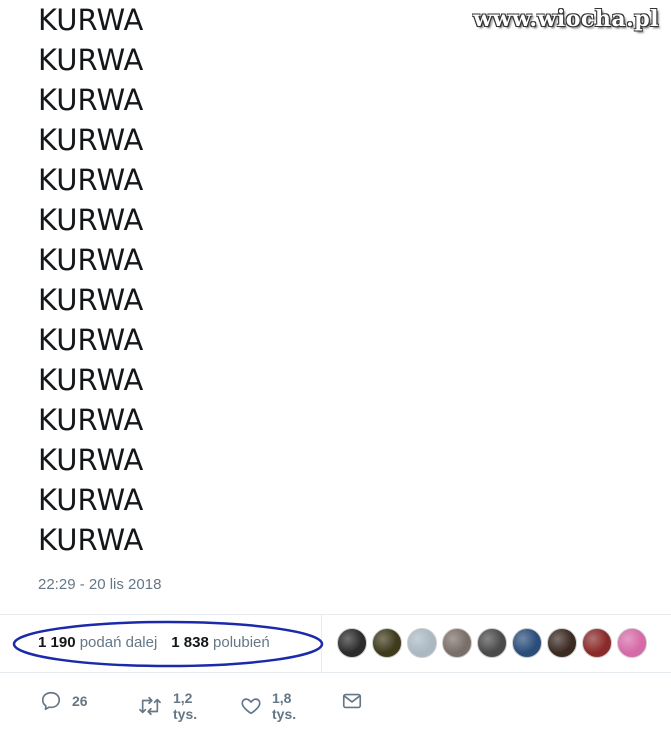 The height and width of the screenshot is (731, 671). I want to click on retweet-button: 1,2 tys., so click(167, 706).